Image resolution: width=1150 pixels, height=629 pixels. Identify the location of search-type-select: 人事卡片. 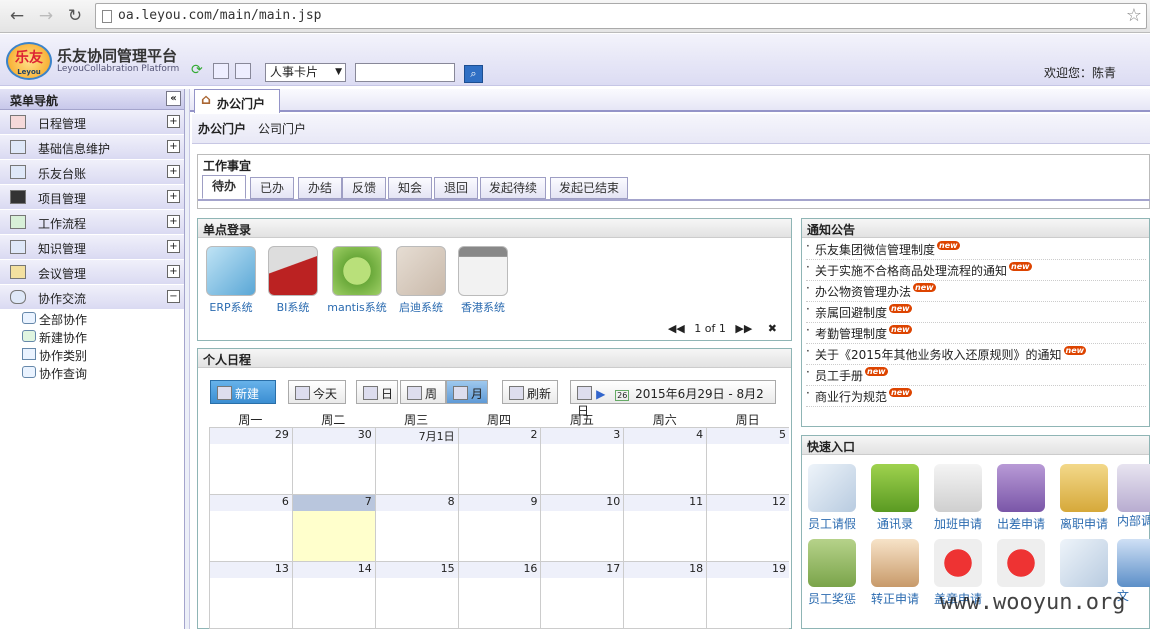
(305, 72).